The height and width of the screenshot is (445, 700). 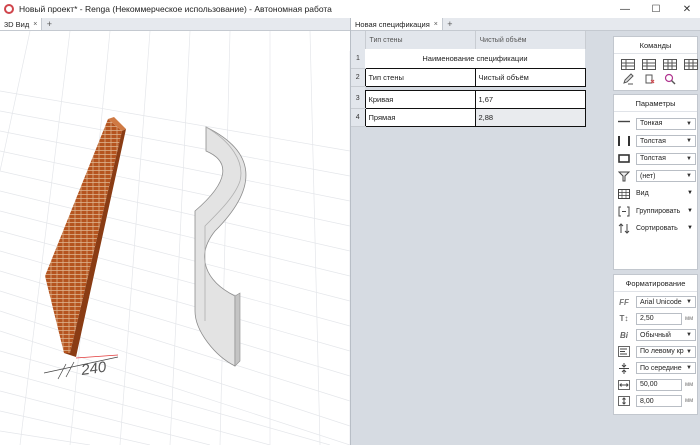 What do you see at coordinates (666, 193) in the screenshot?
I see `view-menu: Вид ▼` at bounding box center [666, 193].